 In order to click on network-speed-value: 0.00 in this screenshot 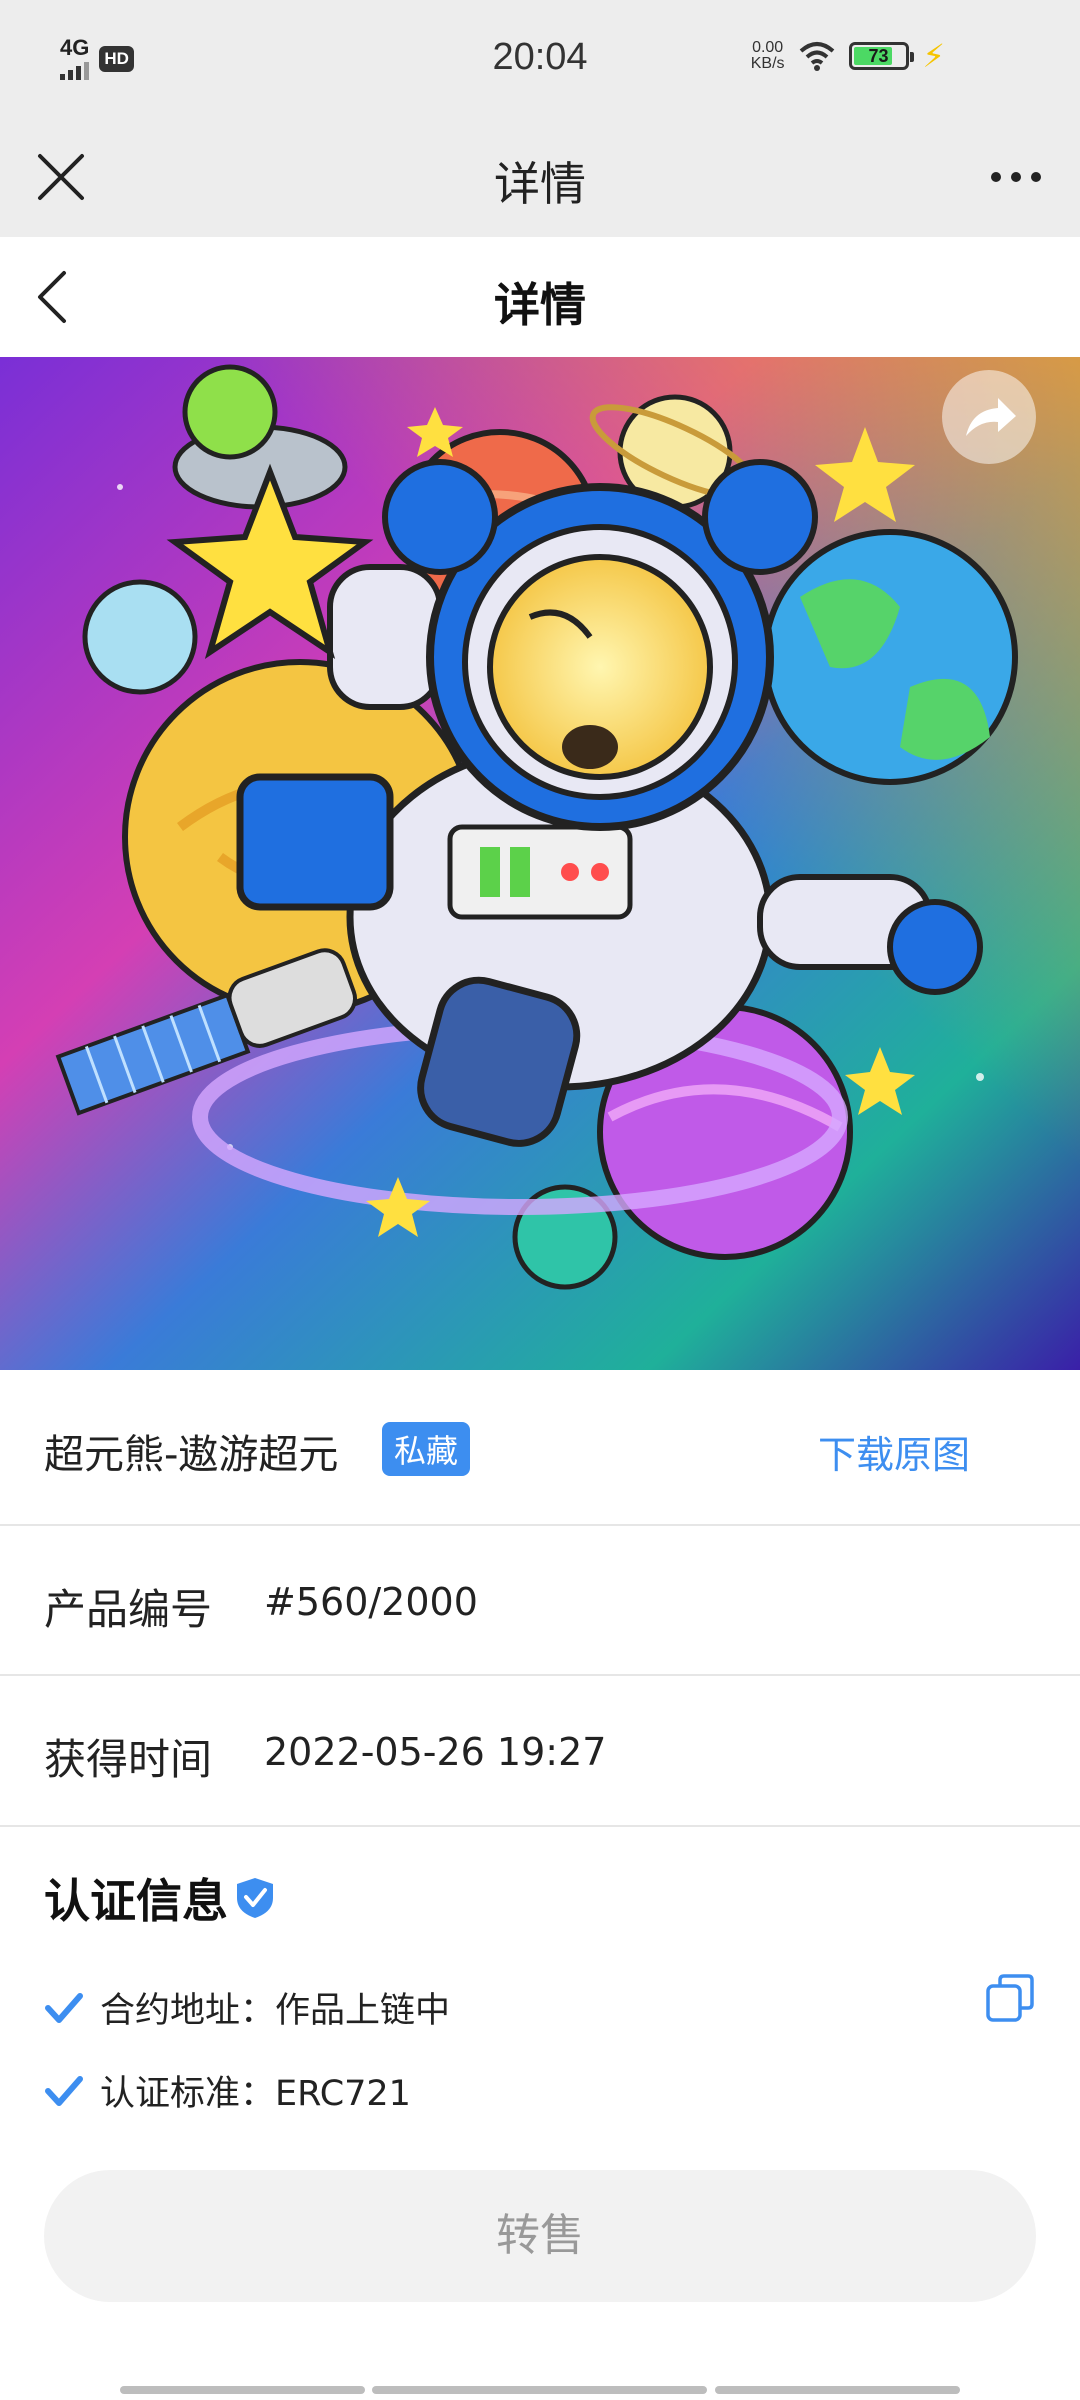, I will do `click(768, 47)`.